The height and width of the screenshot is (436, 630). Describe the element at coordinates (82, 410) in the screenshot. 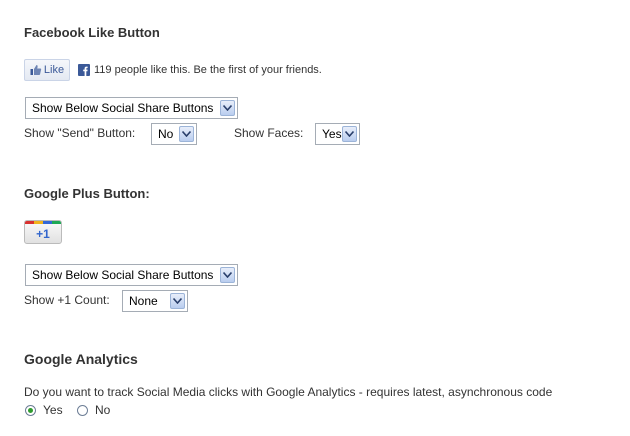

I see `analytics-no-radio` at that location.